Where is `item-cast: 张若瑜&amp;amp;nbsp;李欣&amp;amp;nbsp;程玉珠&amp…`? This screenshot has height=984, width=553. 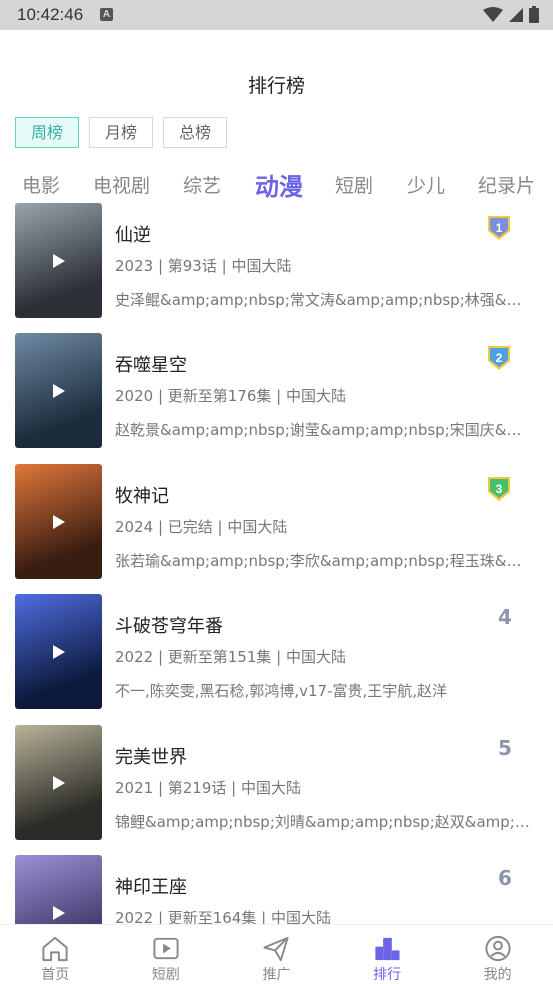
item-cast: 张若瑜&amp;amp;nbsp;李欣&amp;amp;nbsp;程玉珠&amp… is located at coordinates (322, 561).